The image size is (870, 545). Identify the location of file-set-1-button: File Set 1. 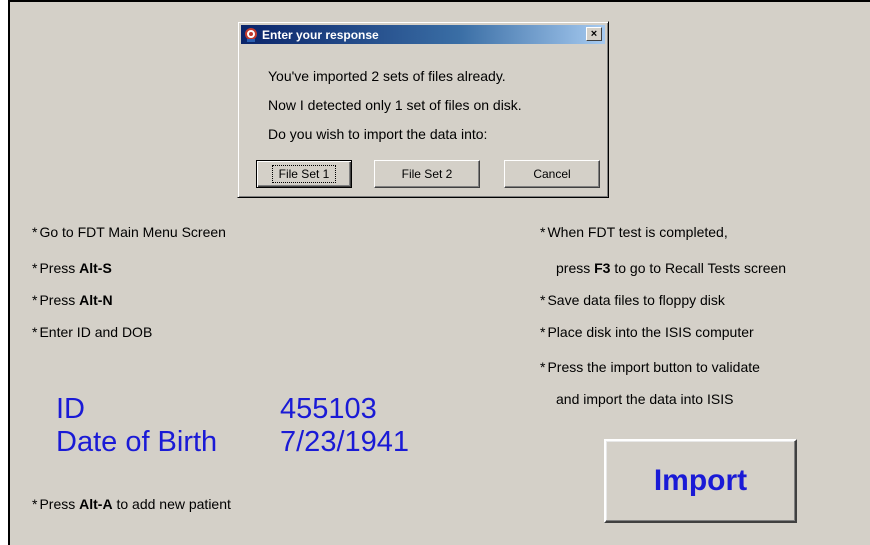
(304, 174).